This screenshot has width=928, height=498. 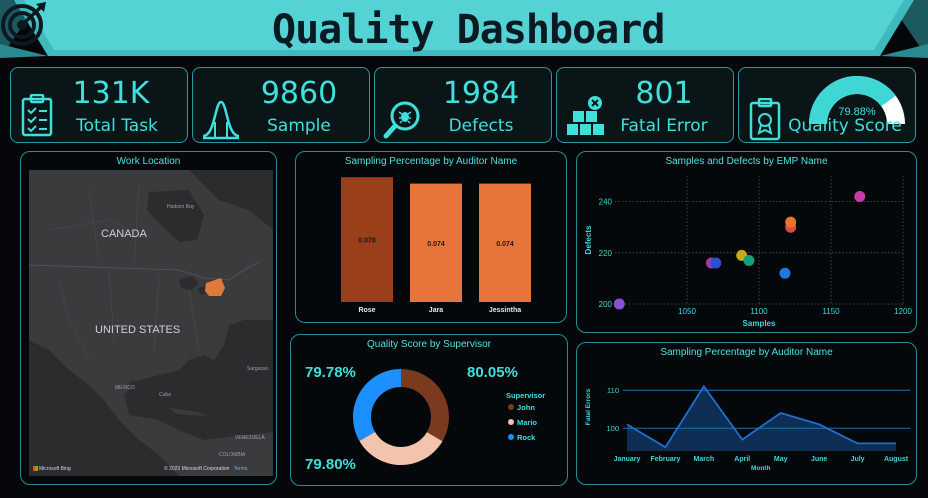 What do you see at coordinates (377, 405) in the screenshot?
I see `donut-slice-rock` at bounding box center [377, 405].